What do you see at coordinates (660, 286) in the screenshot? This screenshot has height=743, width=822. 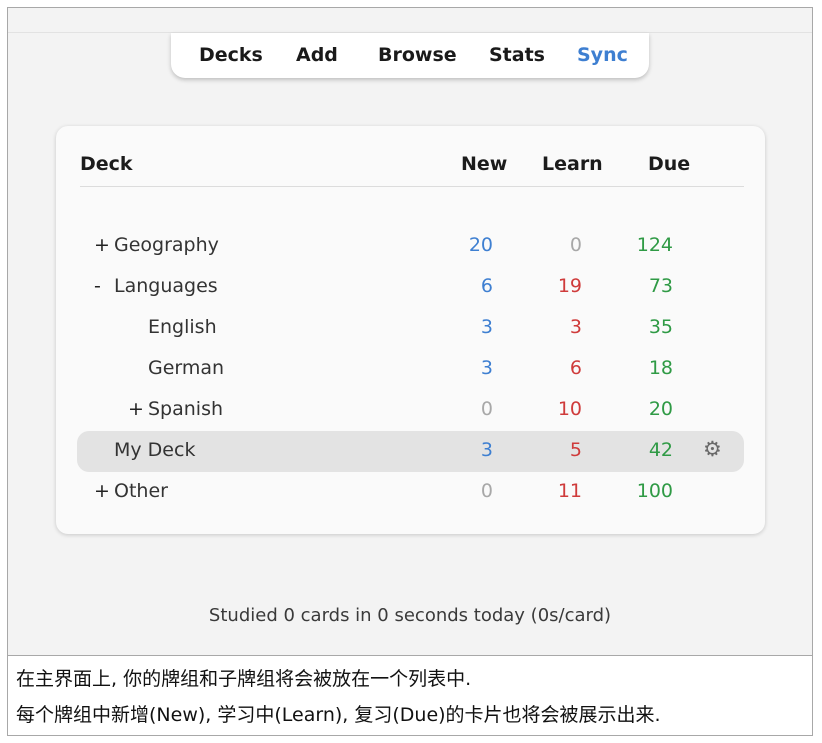 I see `due-count: 73` at bounding box center [660, 286].